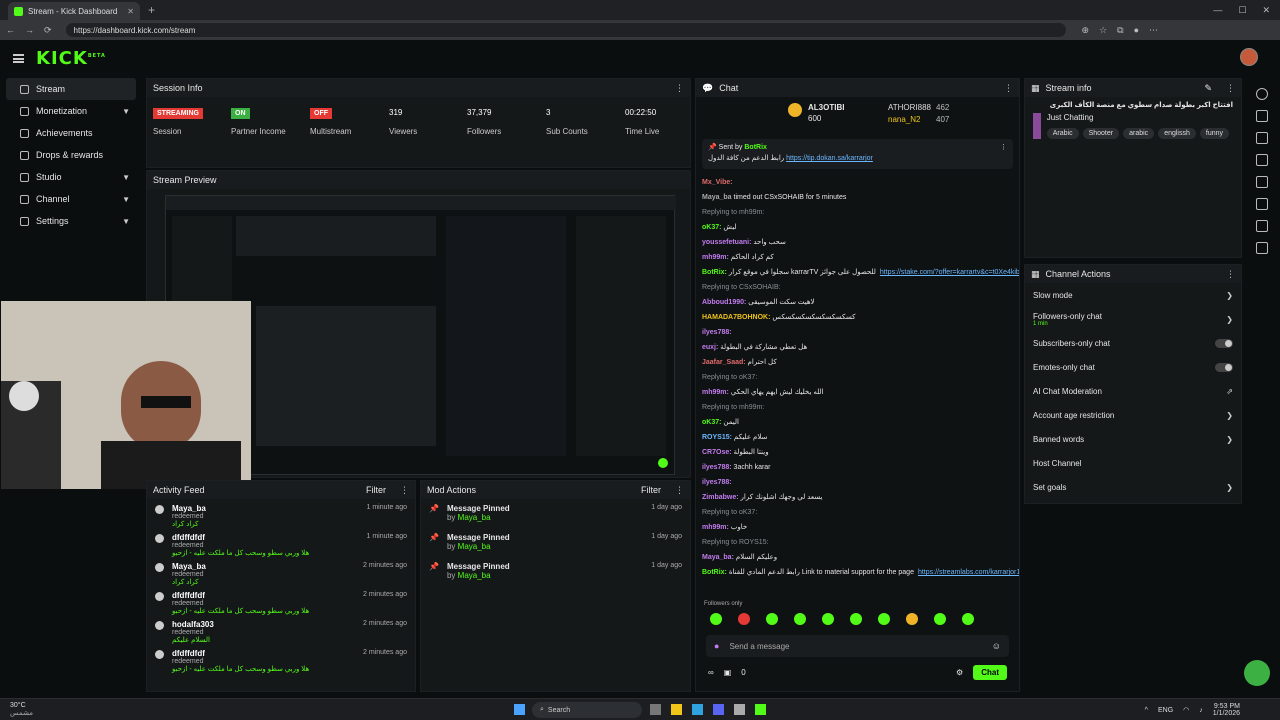 This screenshot has width=1280, height=720. What do you see at coordinates (130, 11) in the screenshot?
I see `close-tab-icon: ✕` at bounding box center [130, 11].